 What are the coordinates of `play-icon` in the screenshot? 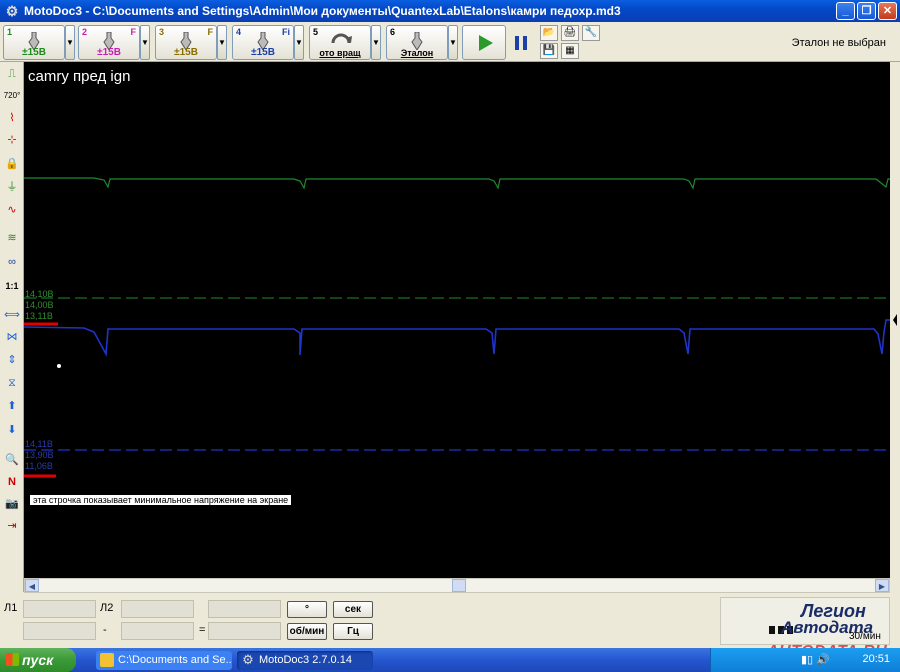 It's located at (486, 43).